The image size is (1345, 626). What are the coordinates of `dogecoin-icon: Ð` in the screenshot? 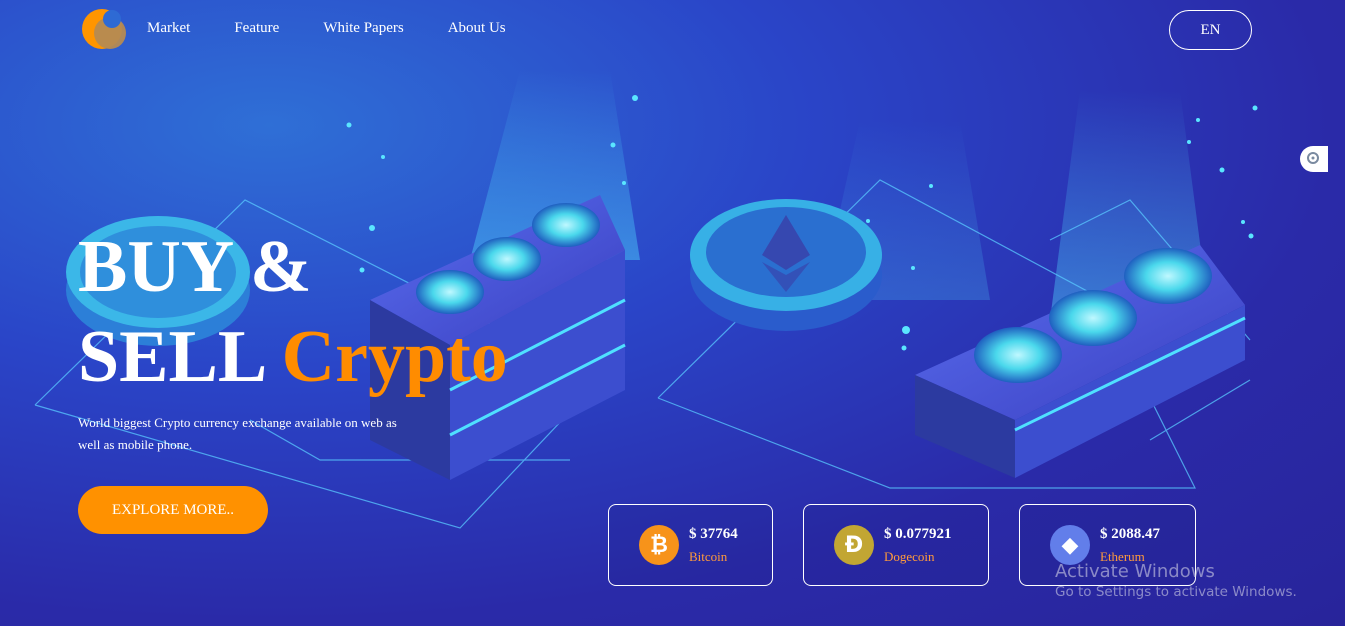 It's located at (854, 545).